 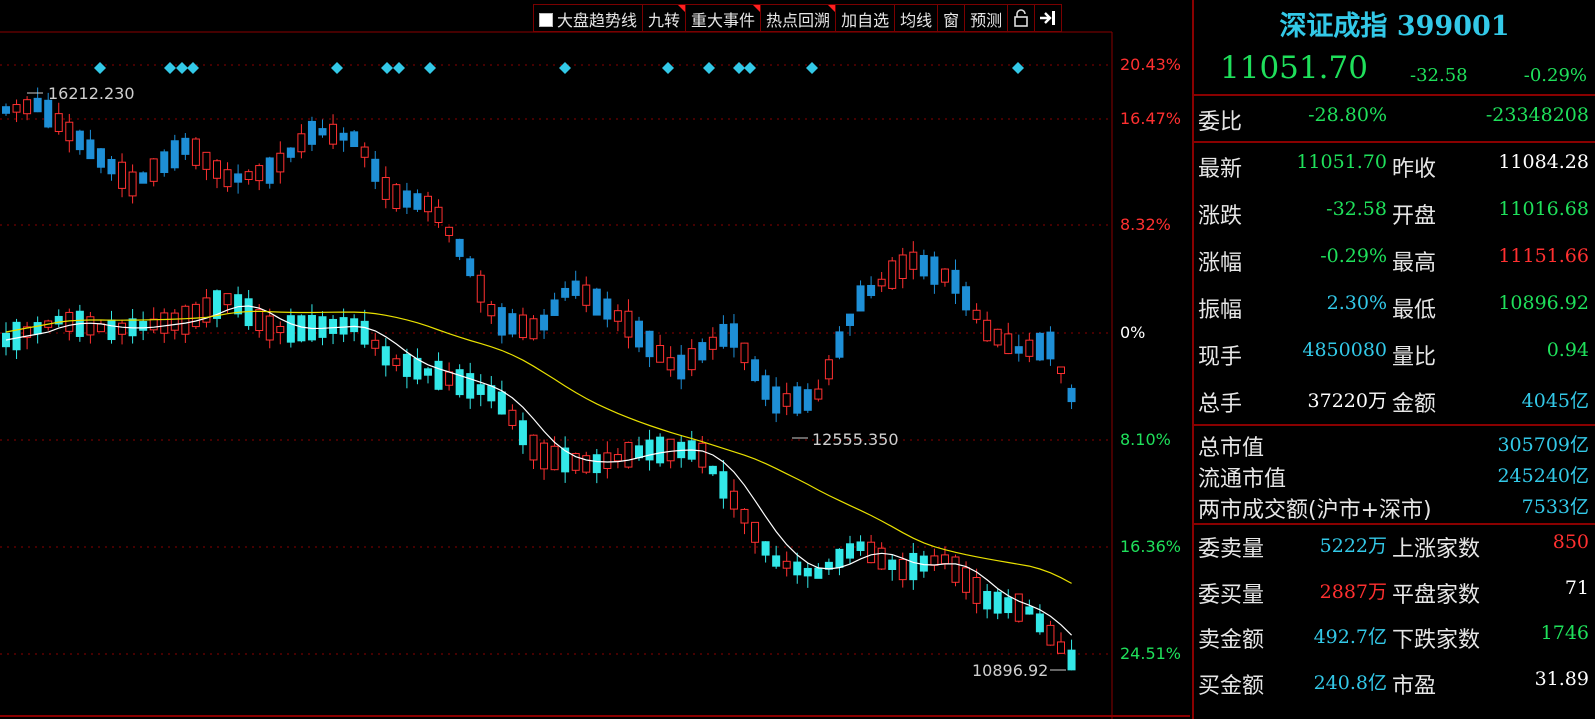 I want to click on market-cap-value: 245240亿, so click(x=1543, y=476).